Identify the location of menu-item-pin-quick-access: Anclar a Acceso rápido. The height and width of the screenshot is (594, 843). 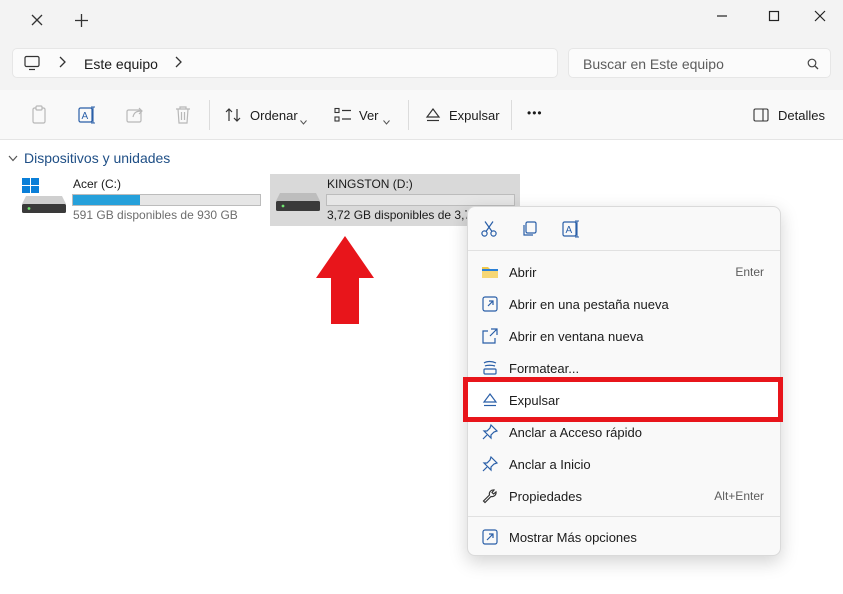
(625, 432).